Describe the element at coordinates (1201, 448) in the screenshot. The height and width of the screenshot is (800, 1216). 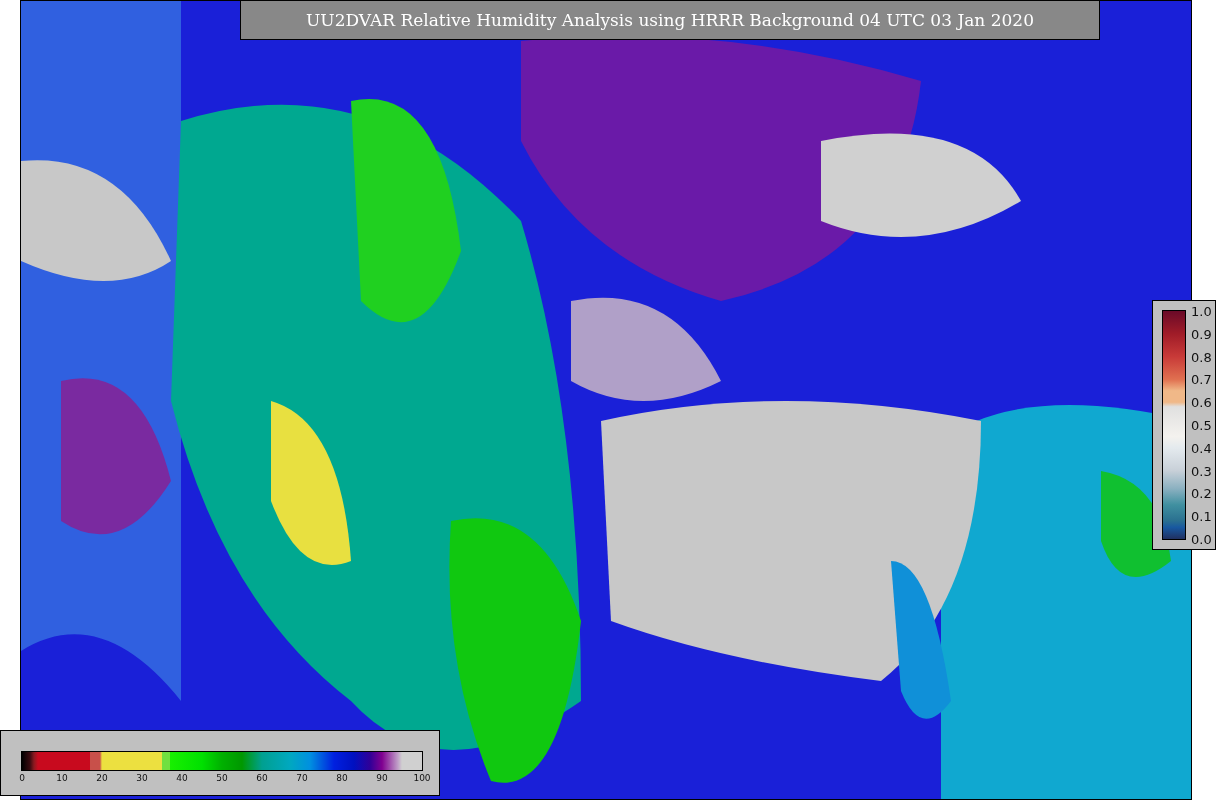
I see `tick-label: 0.4` at that location.